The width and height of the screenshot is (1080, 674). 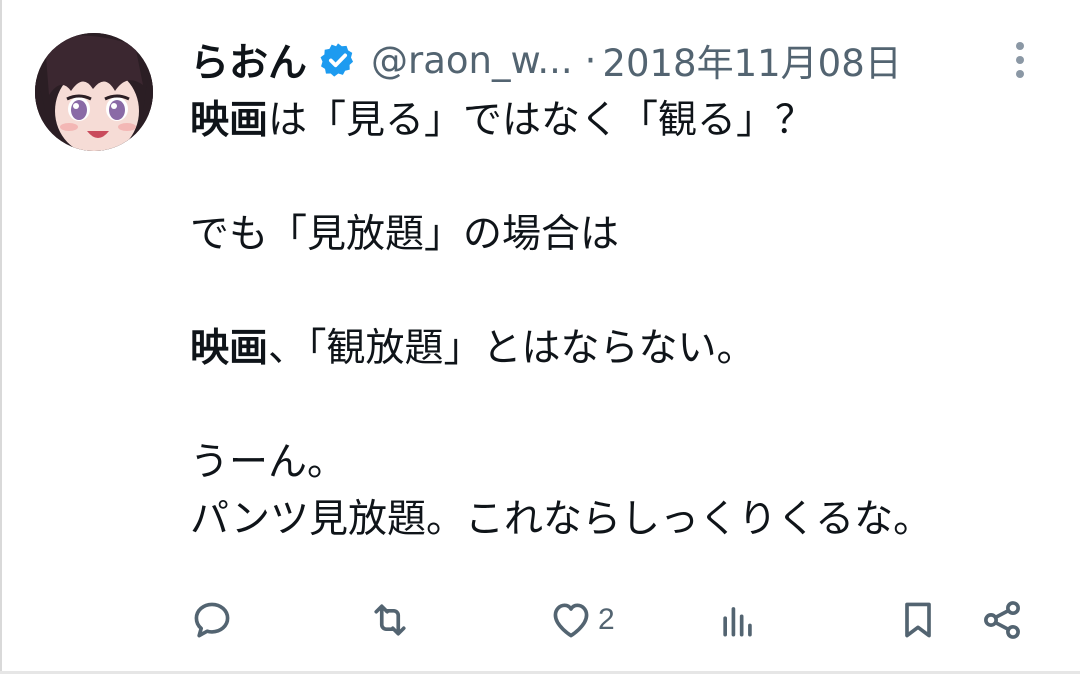 I want to click on bookmark-button, so click(x=918, y=620).